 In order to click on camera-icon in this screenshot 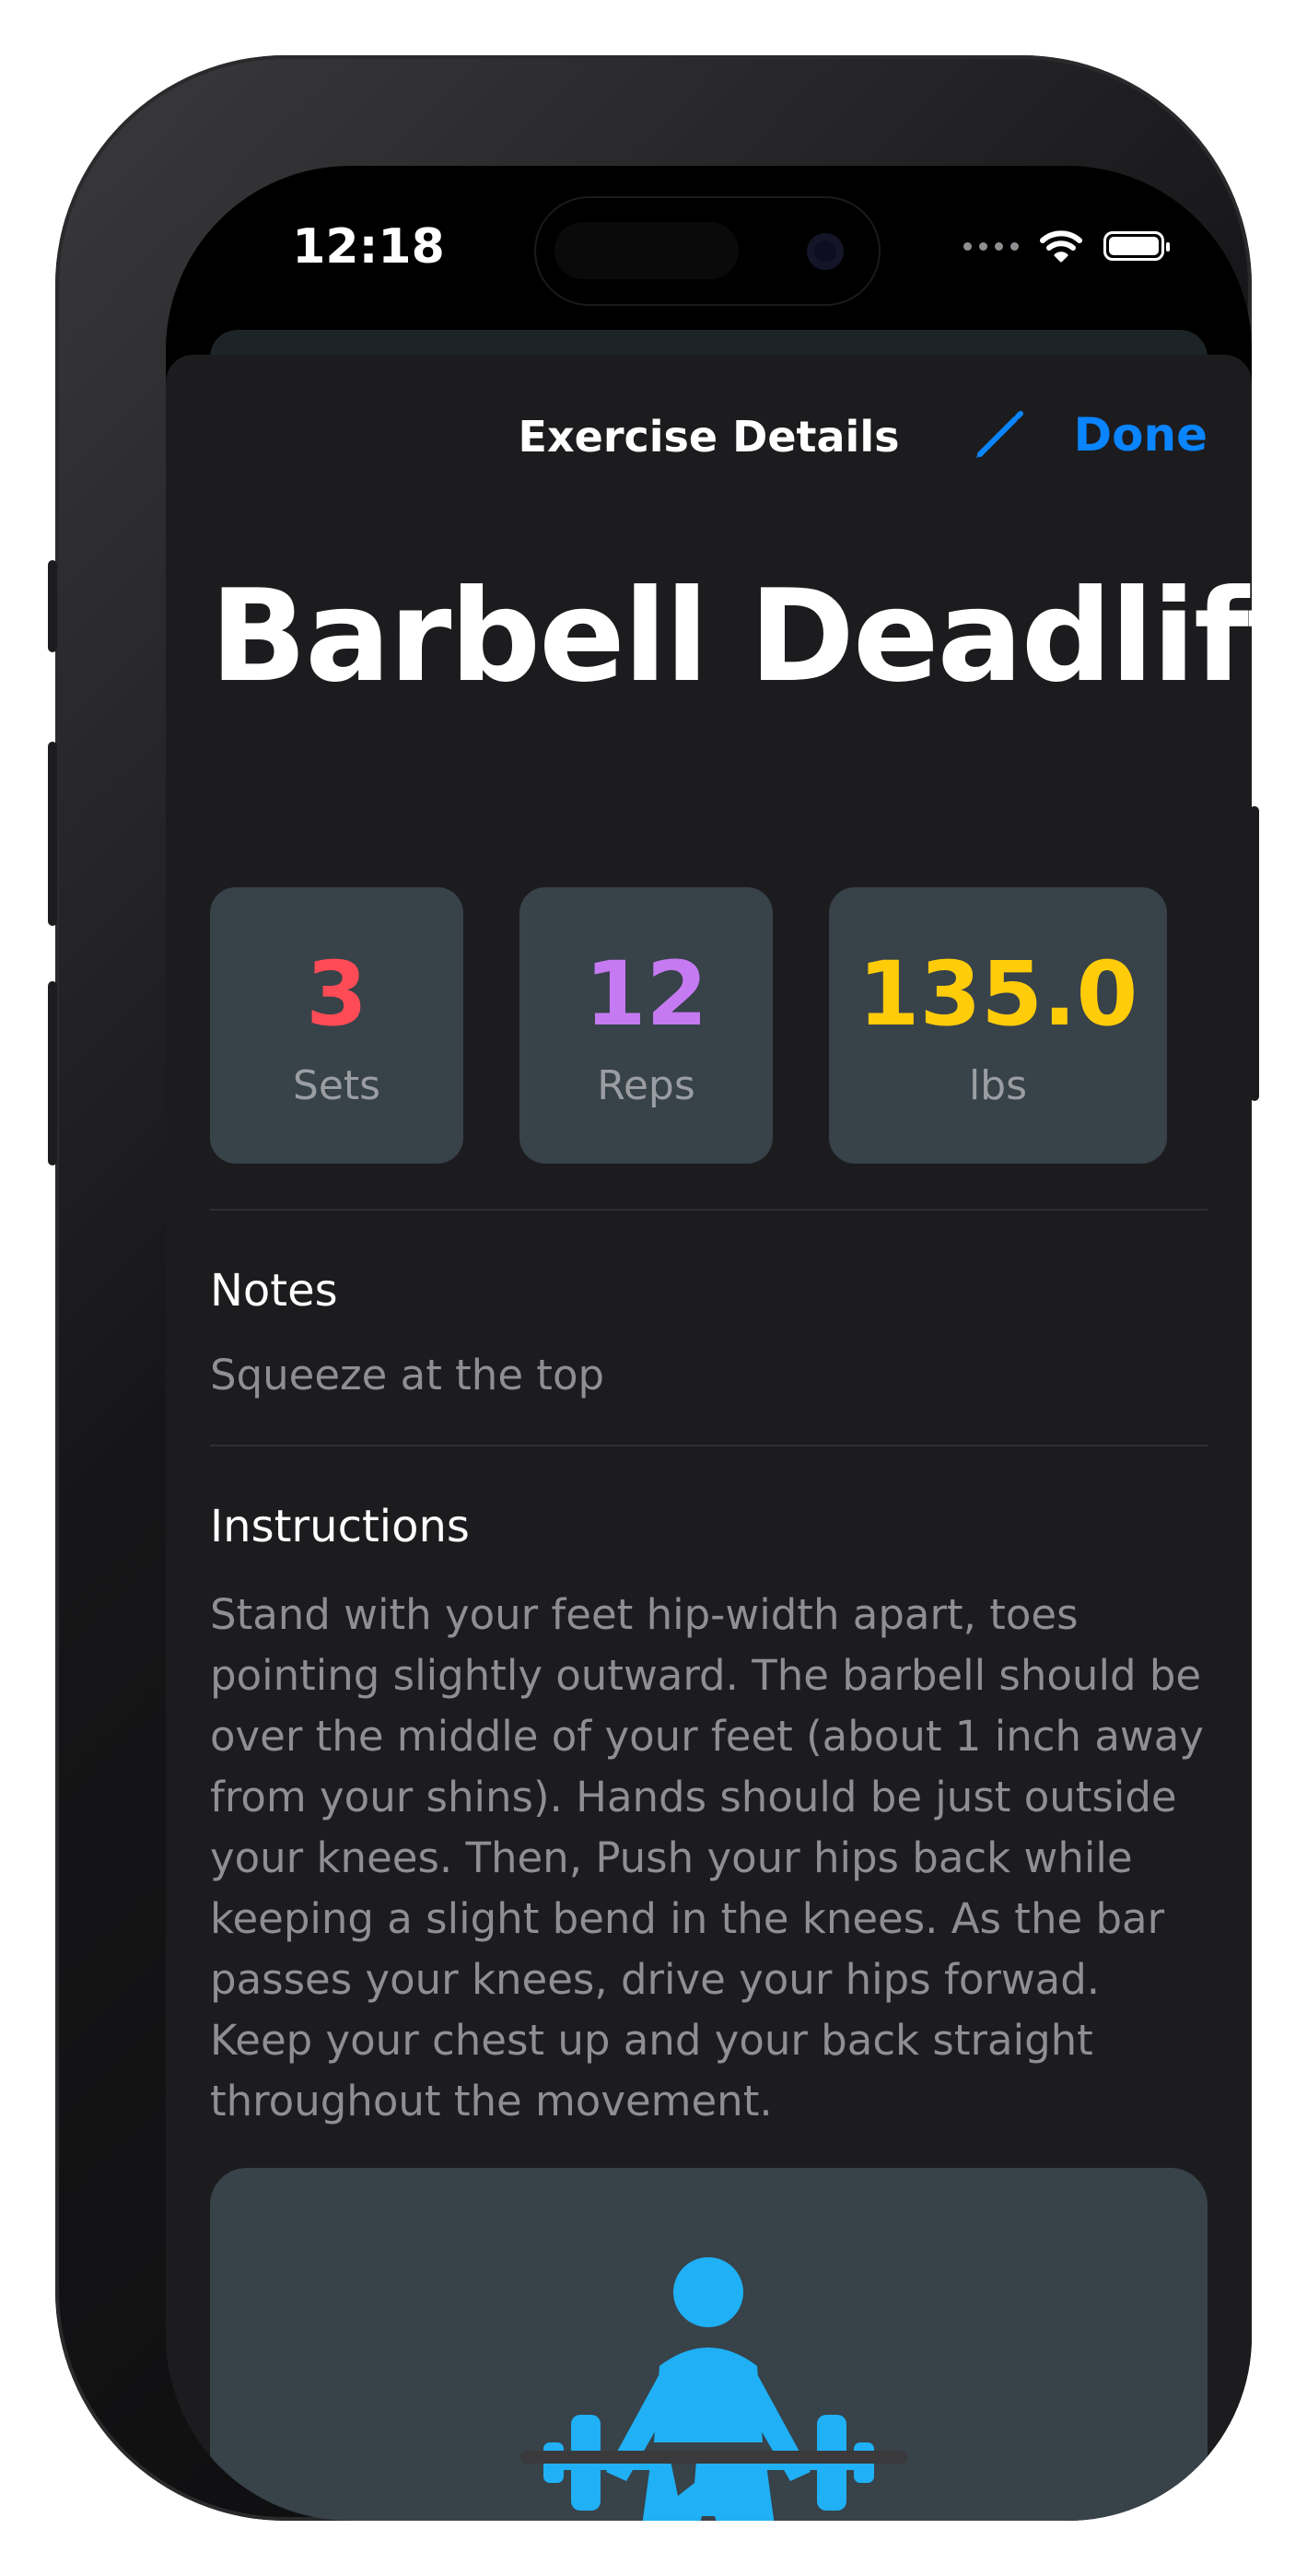, I will do `click(826, 251)`.